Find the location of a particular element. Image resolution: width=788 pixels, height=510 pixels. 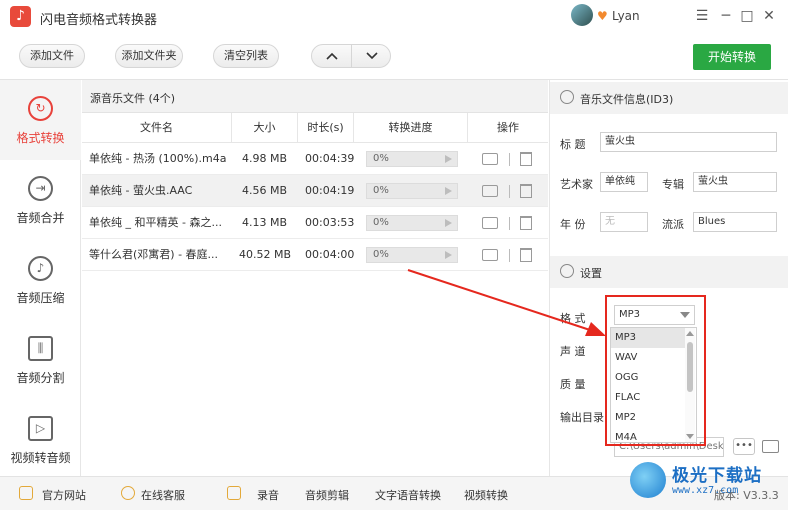

output-dir-label: 输出目录 is located at coordinates (582, 417).